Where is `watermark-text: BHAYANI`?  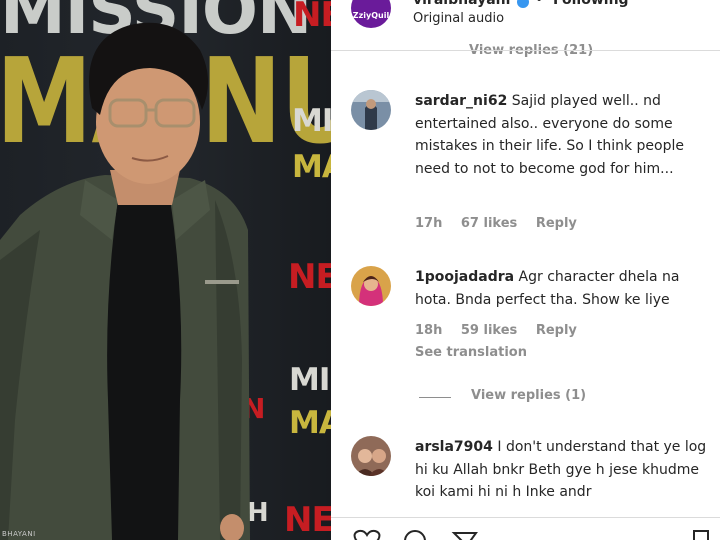 watermark-text: BHAYANI is located at coordinates (19, 534).